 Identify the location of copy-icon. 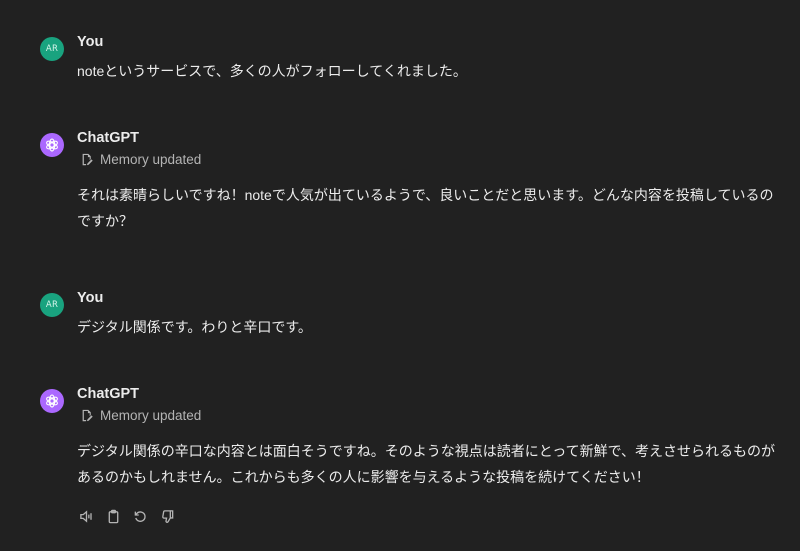
(113, 516).